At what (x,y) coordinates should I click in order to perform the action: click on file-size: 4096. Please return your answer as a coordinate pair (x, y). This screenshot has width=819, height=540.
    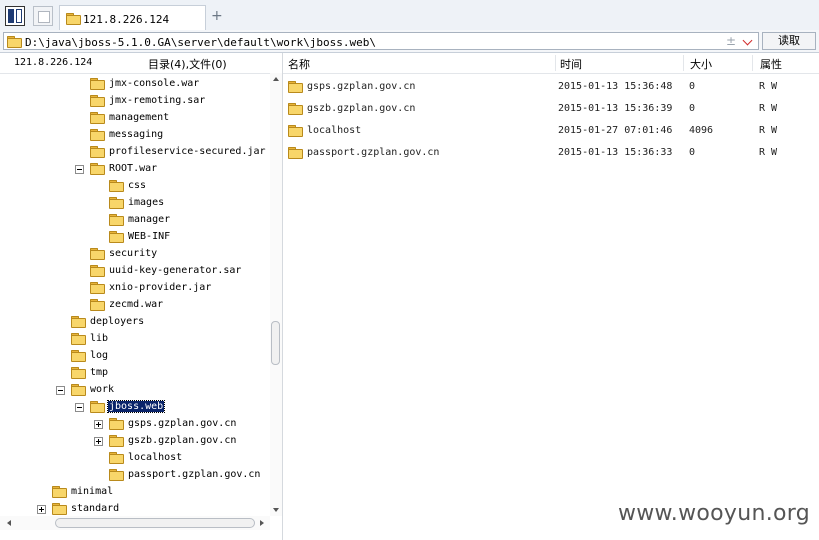
    Looking at the image, I should click on (701, 130).